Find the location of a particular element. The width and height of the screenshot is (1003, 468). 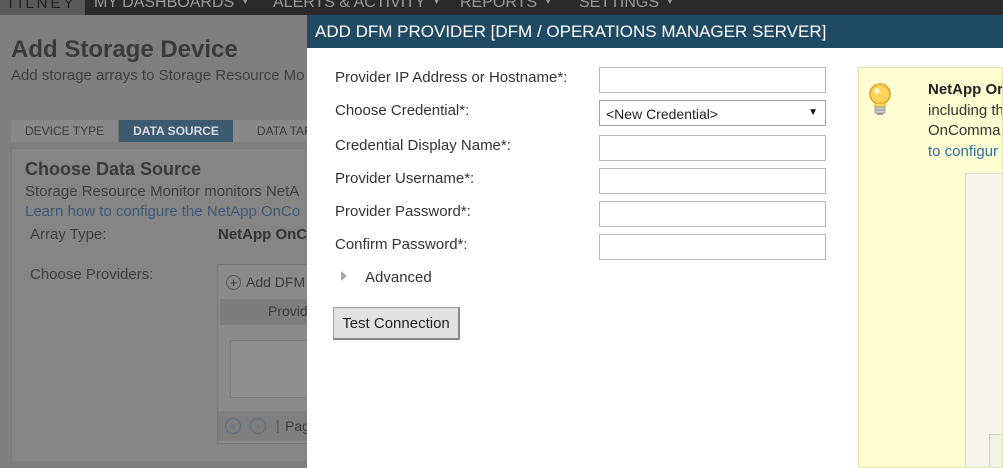

wizard-steps: DEVICE TYPE DATA SOURCE DATA TARG is located at coordinates (174, 131).